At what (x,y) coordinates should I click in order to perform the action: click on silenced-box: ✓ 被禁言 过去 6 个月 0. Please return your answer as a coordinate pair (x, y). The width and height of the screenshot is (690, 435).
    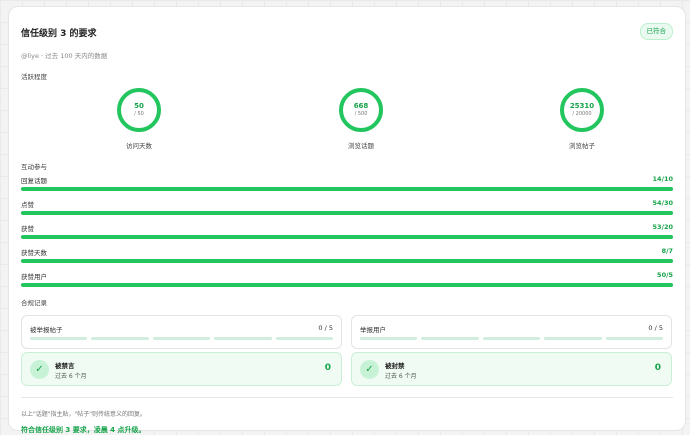
    Looking at the image, I should click on (181, 369).